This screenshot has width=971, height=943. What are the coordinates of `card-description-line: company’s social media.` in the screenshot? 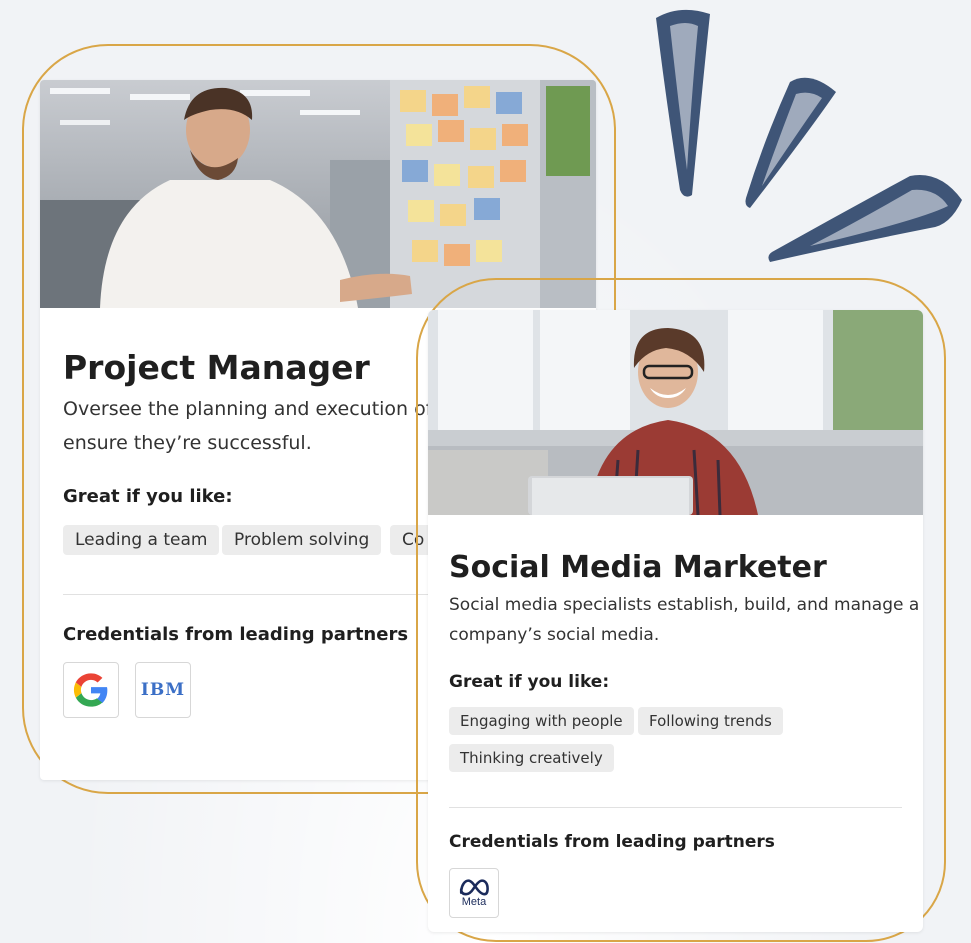 It's located at (554, 635).